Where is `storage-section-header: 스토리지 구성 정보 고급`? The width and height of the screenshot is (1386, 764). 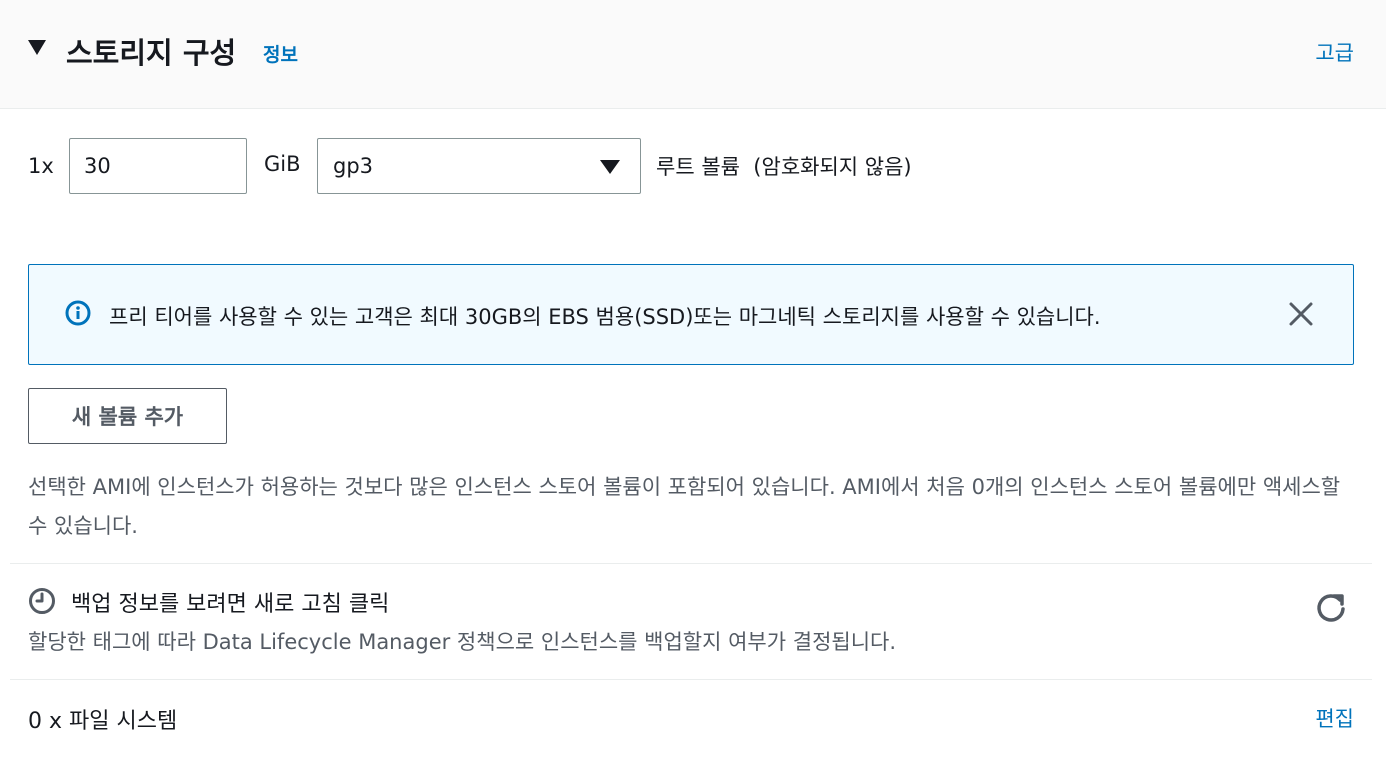 storage-section-header: 스토리지 구성 정보 고급 is located at coordinates (693, 54).